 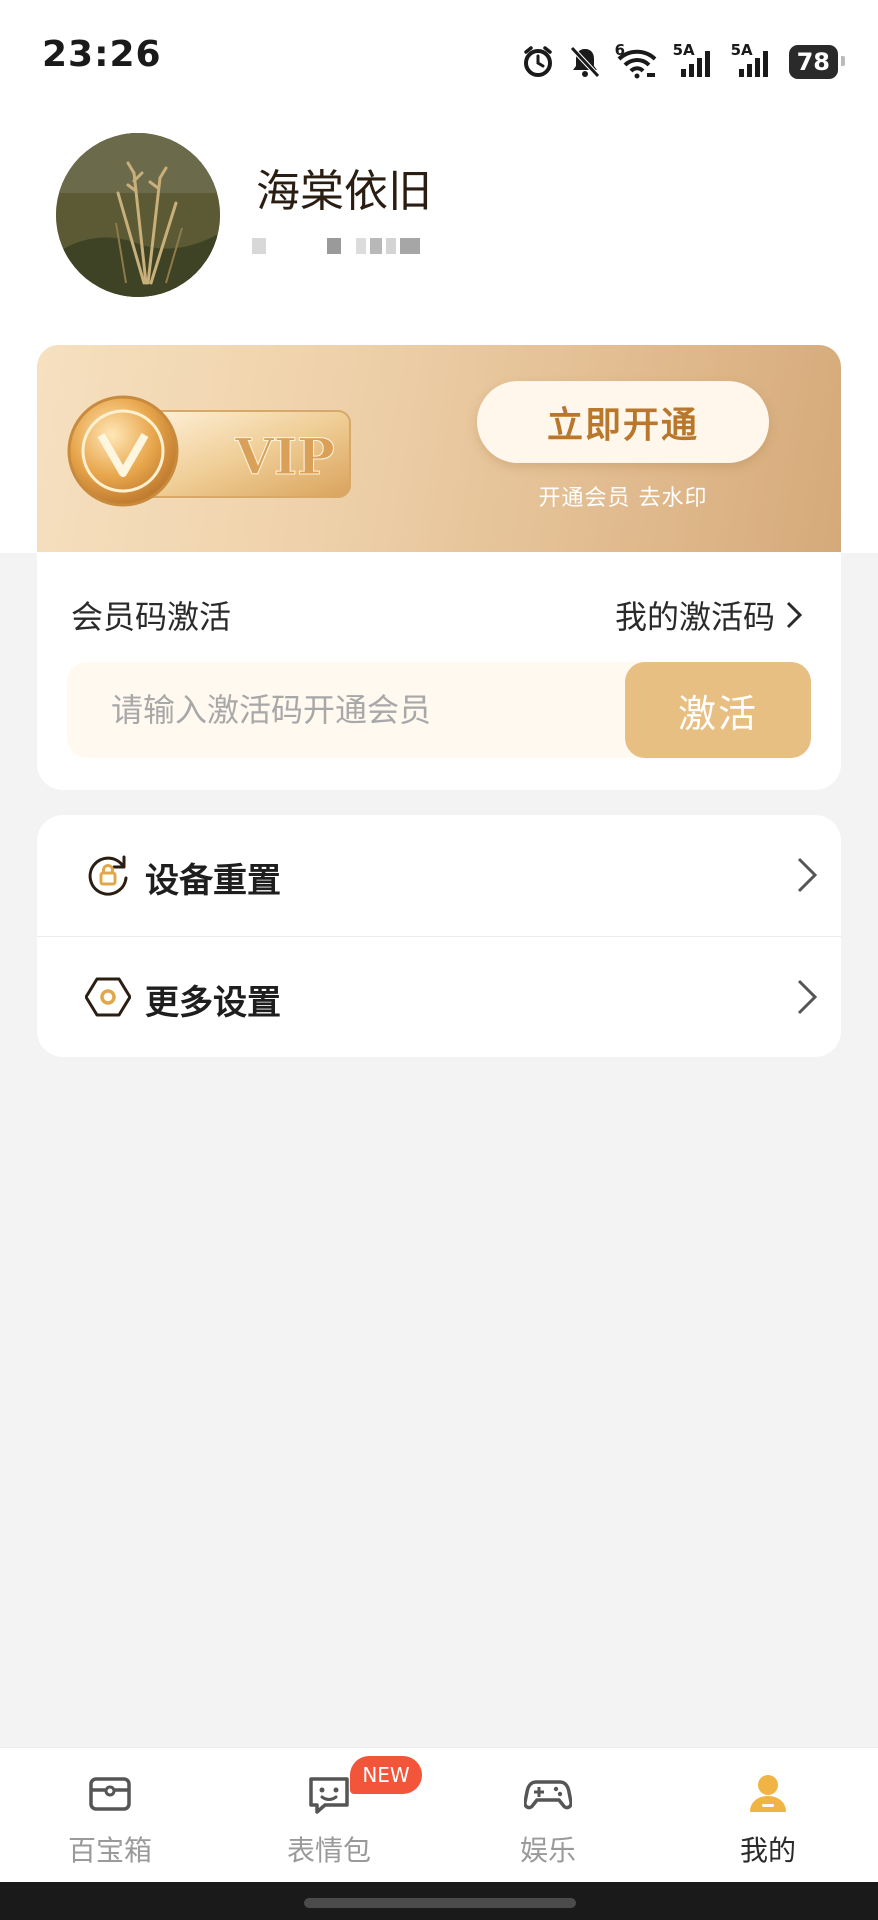 I want to click on status-time: 23:26, so click(x=102, y=54).